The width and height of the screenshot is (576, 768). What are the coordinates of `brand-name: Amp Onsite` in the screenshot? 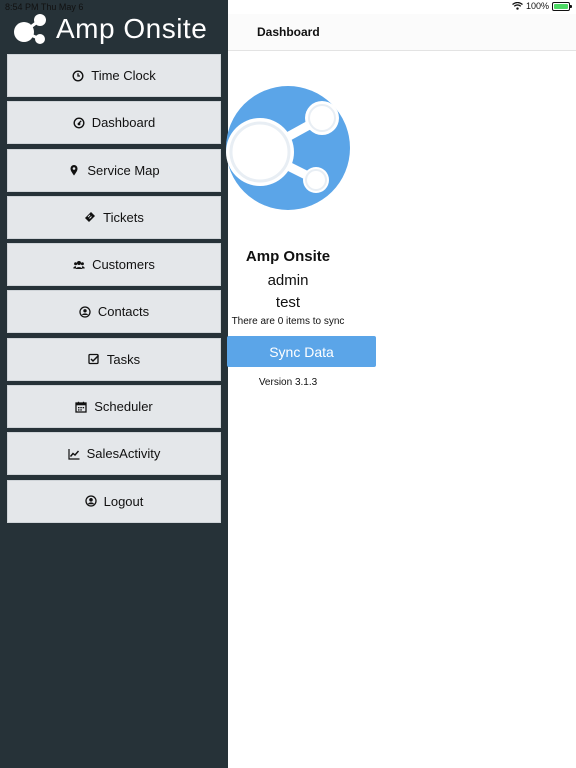 It's located at (132, 28).